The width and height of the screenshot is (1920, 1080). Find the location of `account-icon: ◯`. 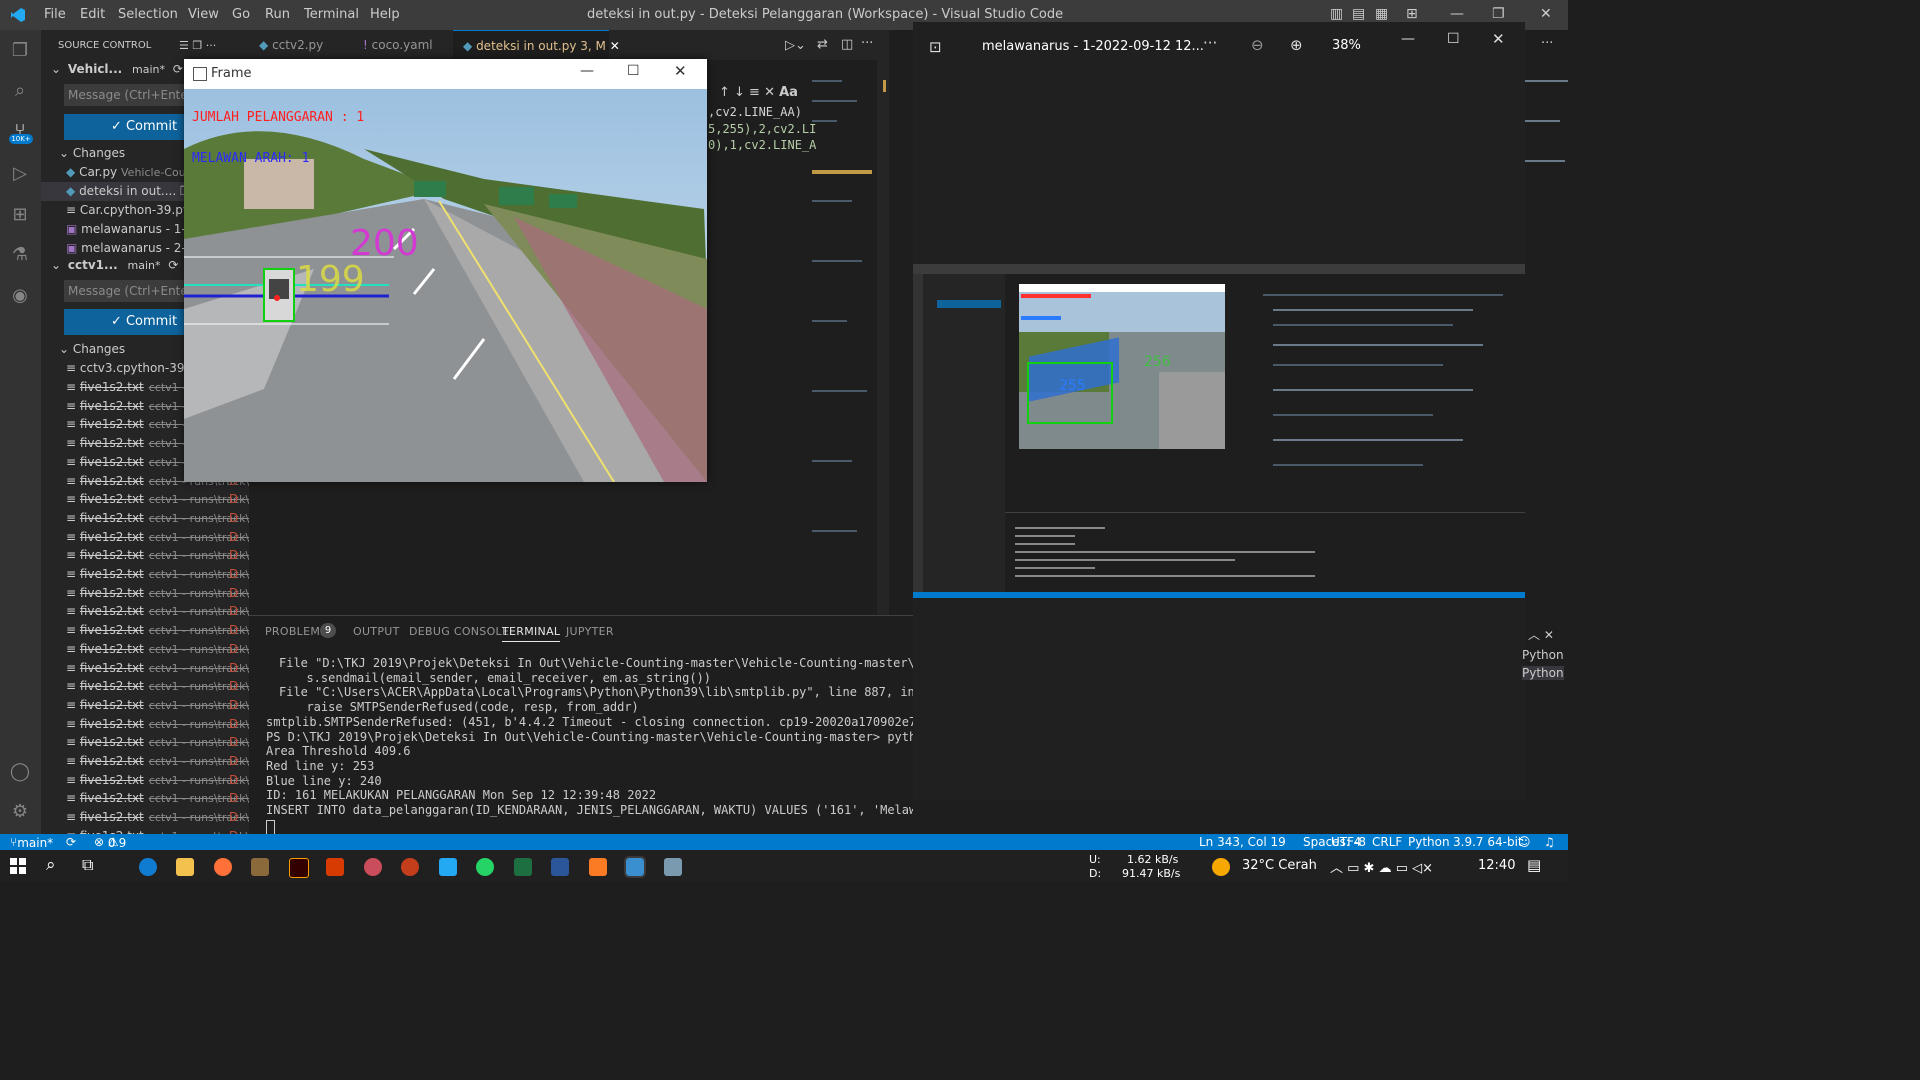

account-icon: ◯ is located at coordinates (20, 772).